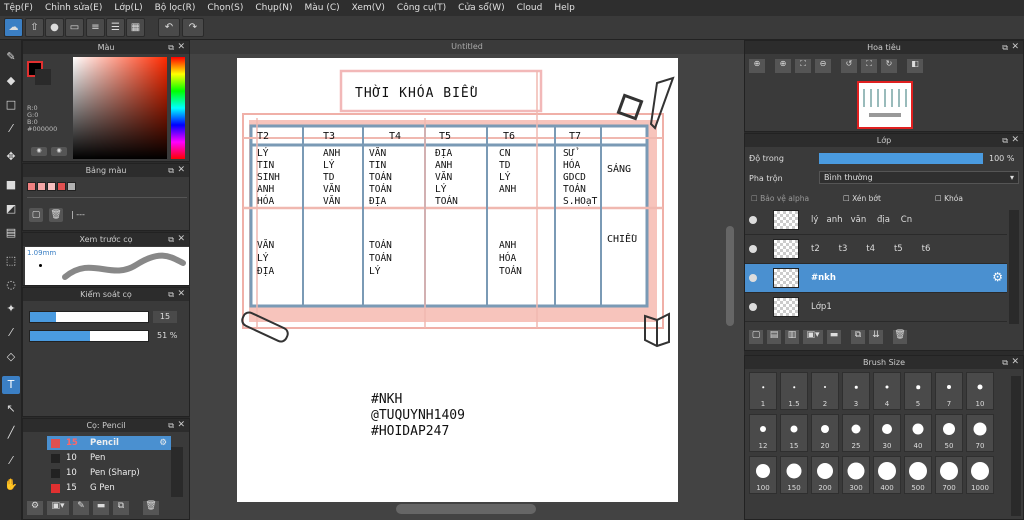  What do you see at coordinates (856, 391) in the screenshot?
I see `brush-size-option: 3` at bounding box center [856, 391].